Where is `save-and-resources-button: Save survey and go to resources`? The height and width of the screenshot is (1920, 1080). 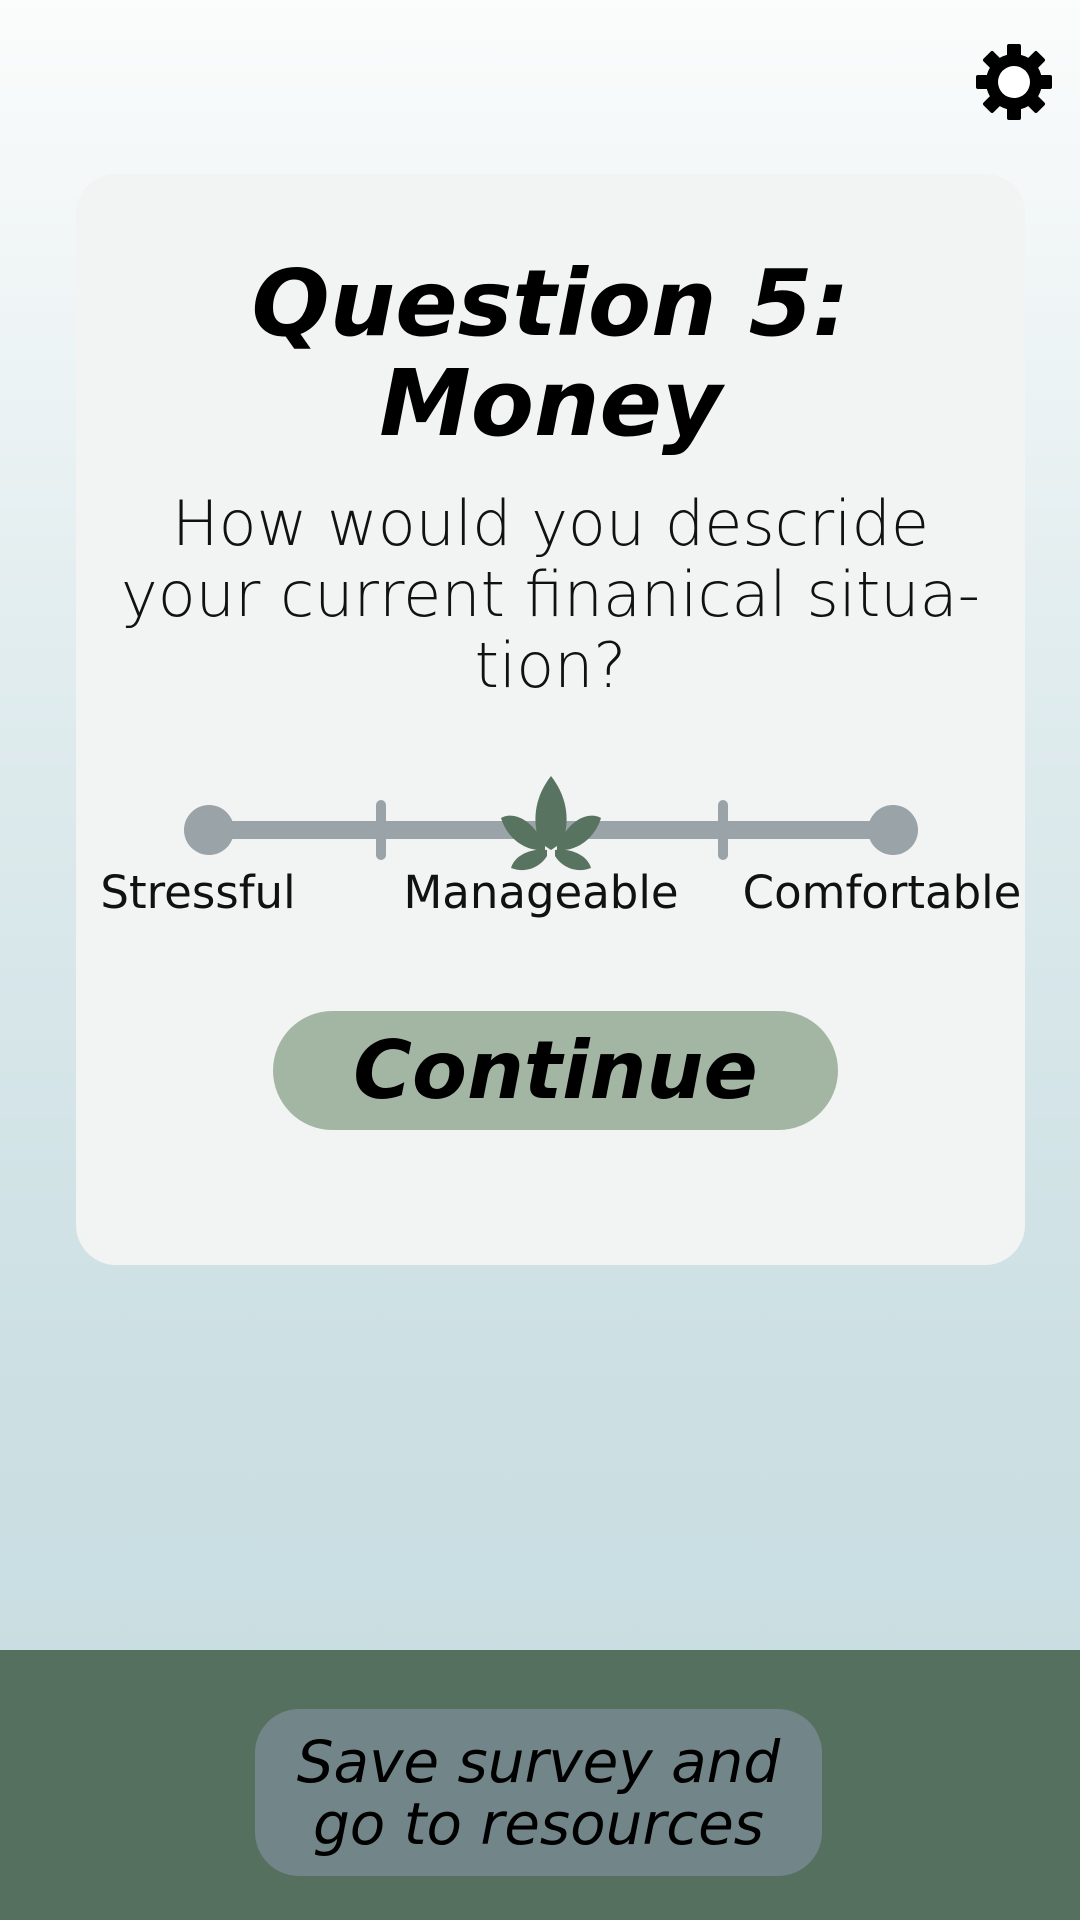 save-and-resources-button: Save survey and go to resources is located at coordinates (538, 1792).